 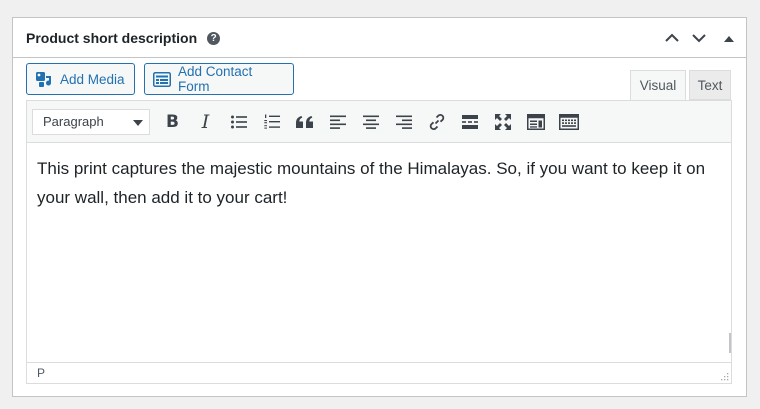 I want to click on align-right-icon, so click(x=403, y=122).